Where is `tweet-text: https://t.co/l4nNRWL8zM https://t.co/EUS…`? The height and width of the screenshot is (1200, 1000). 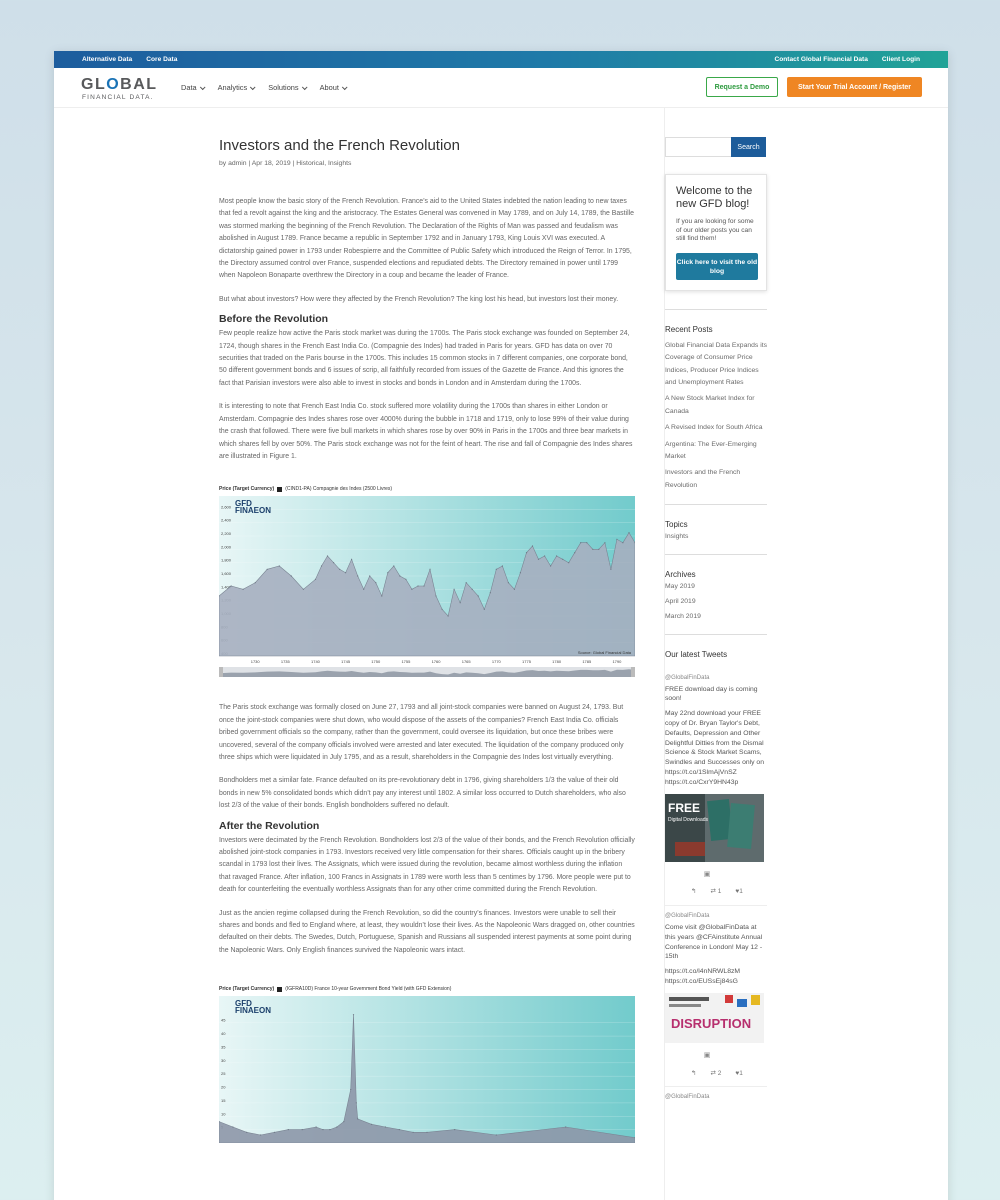 tweet-text: https://t.co/l4nNRWL8zM https://t.co/EUS… is located at coordinates (703, 977).